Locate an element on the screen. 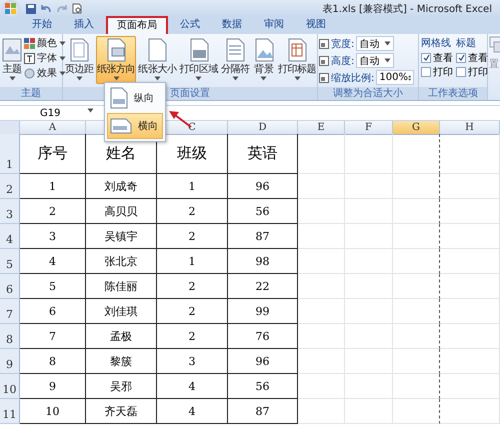 This screenshot has height=430, width=500. ribbon-tab: 插入 is located at coordinates (84, 25).